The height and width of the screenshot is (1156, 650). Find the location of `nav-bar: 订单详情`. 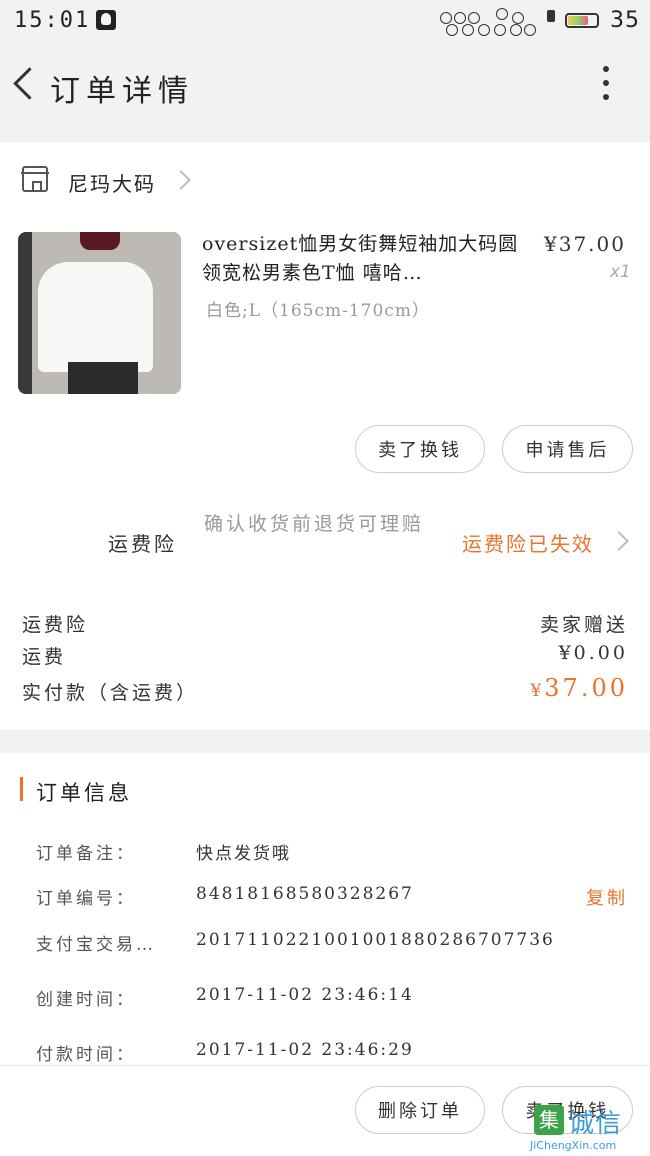

nav-bar: 订单详情 is located at coordinates (325, 93).